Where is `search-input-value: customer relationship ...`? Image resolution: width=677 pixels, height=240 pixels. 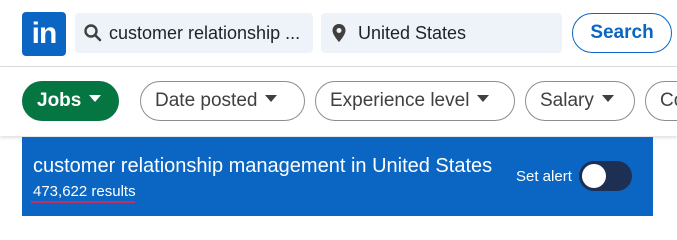
search-input-value: customer relationship ... is located at coordinates (204, 33).